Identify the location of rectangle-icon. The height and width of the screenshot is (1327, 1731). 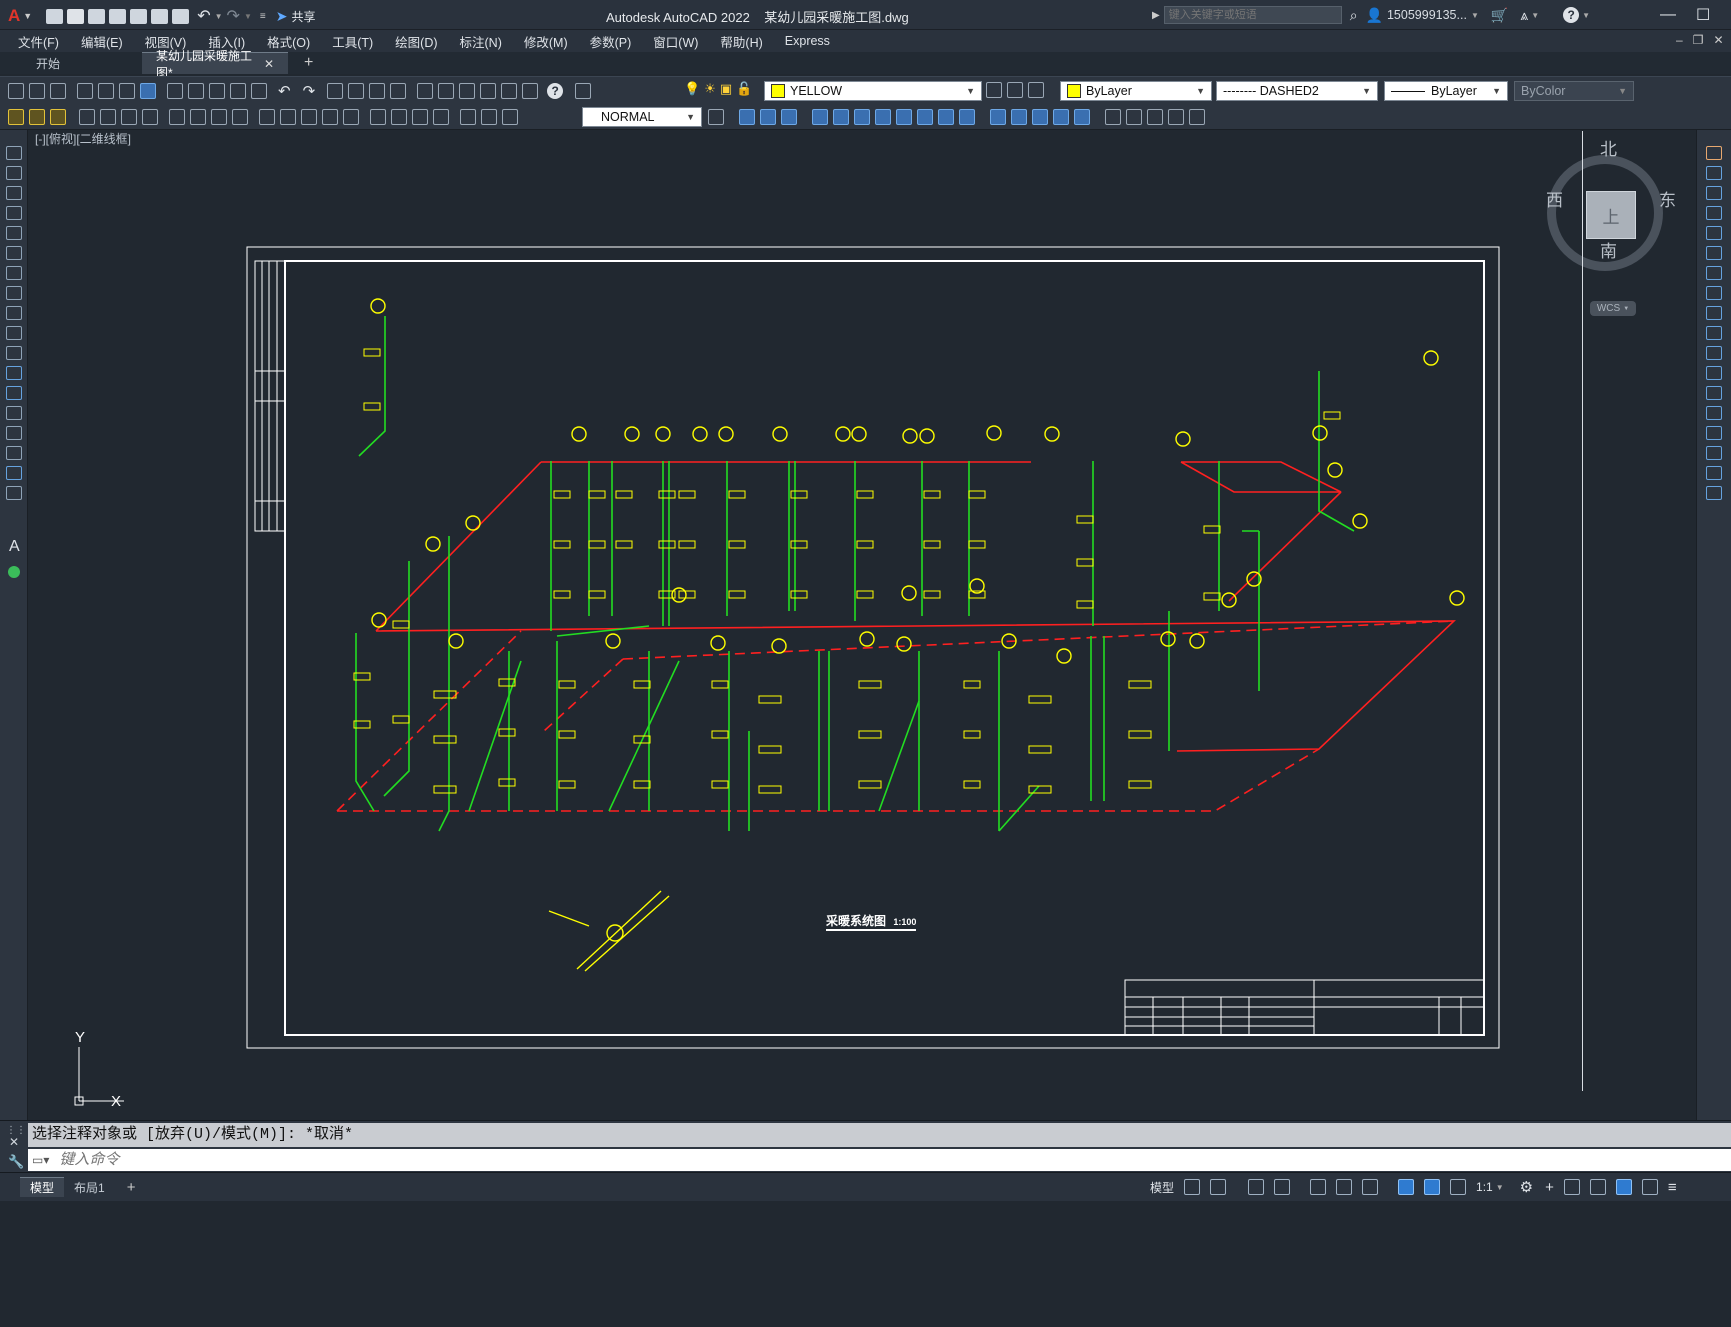
(13, 233).